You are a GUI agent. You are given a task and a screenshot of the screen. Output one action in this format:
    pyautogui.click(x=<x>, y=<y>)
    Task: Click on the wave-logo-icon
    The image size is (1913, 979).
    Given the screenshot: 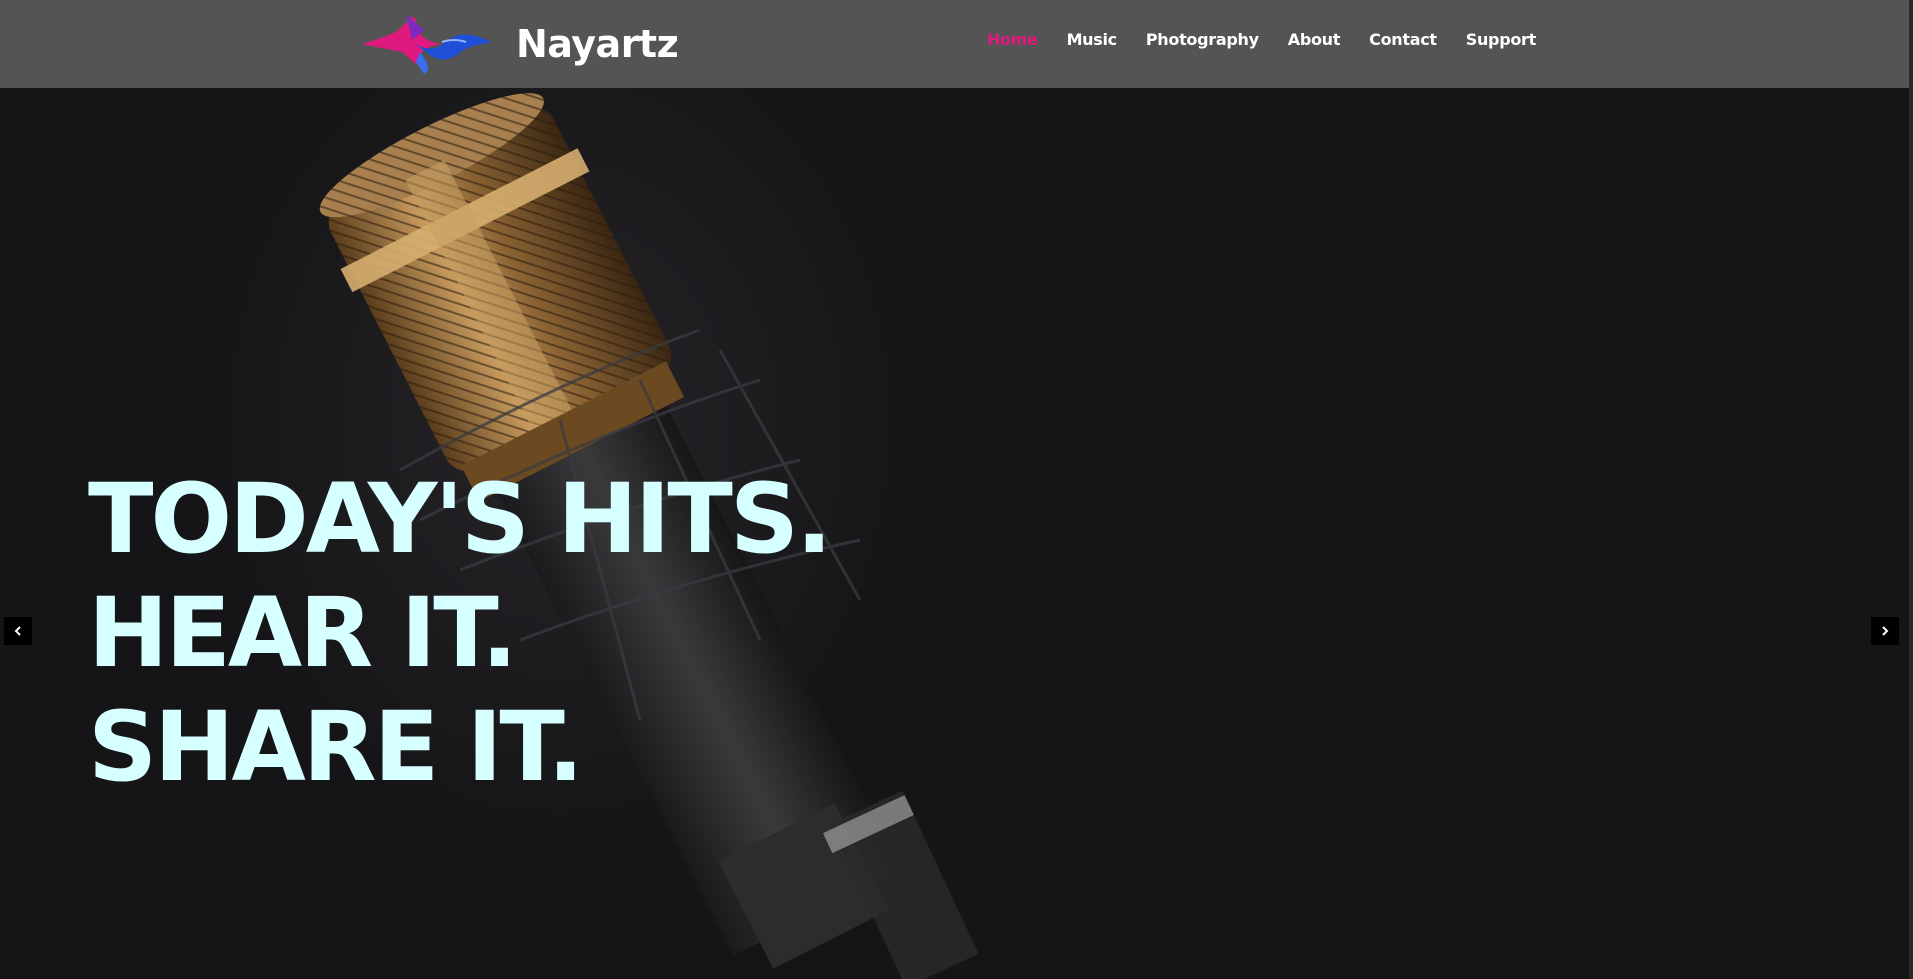 What is the action you would take?
    pyautogui.click(x=427, y=43)
    